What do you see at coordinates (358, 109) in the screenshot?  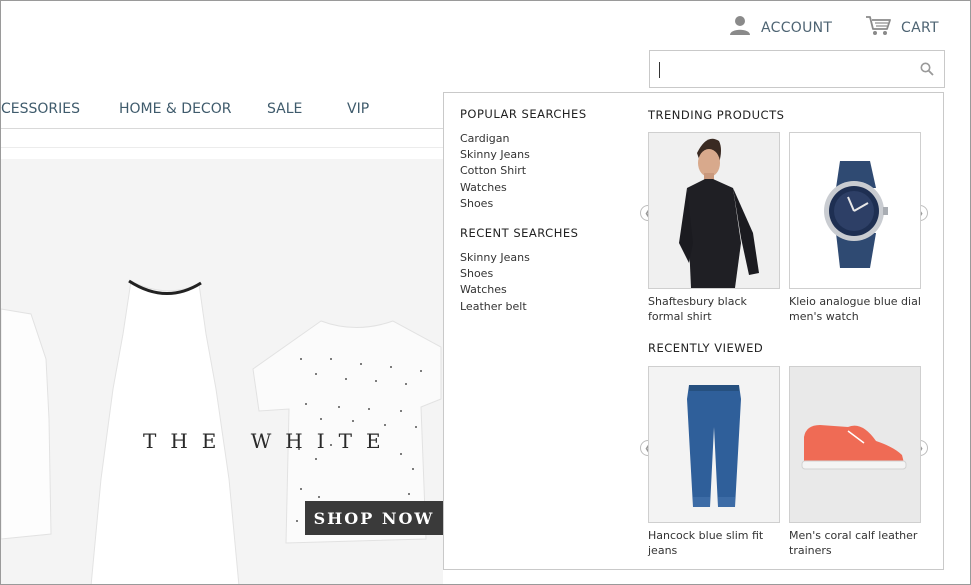 I see `nav-item-vip: VIP` at bounding box center [358, 109].